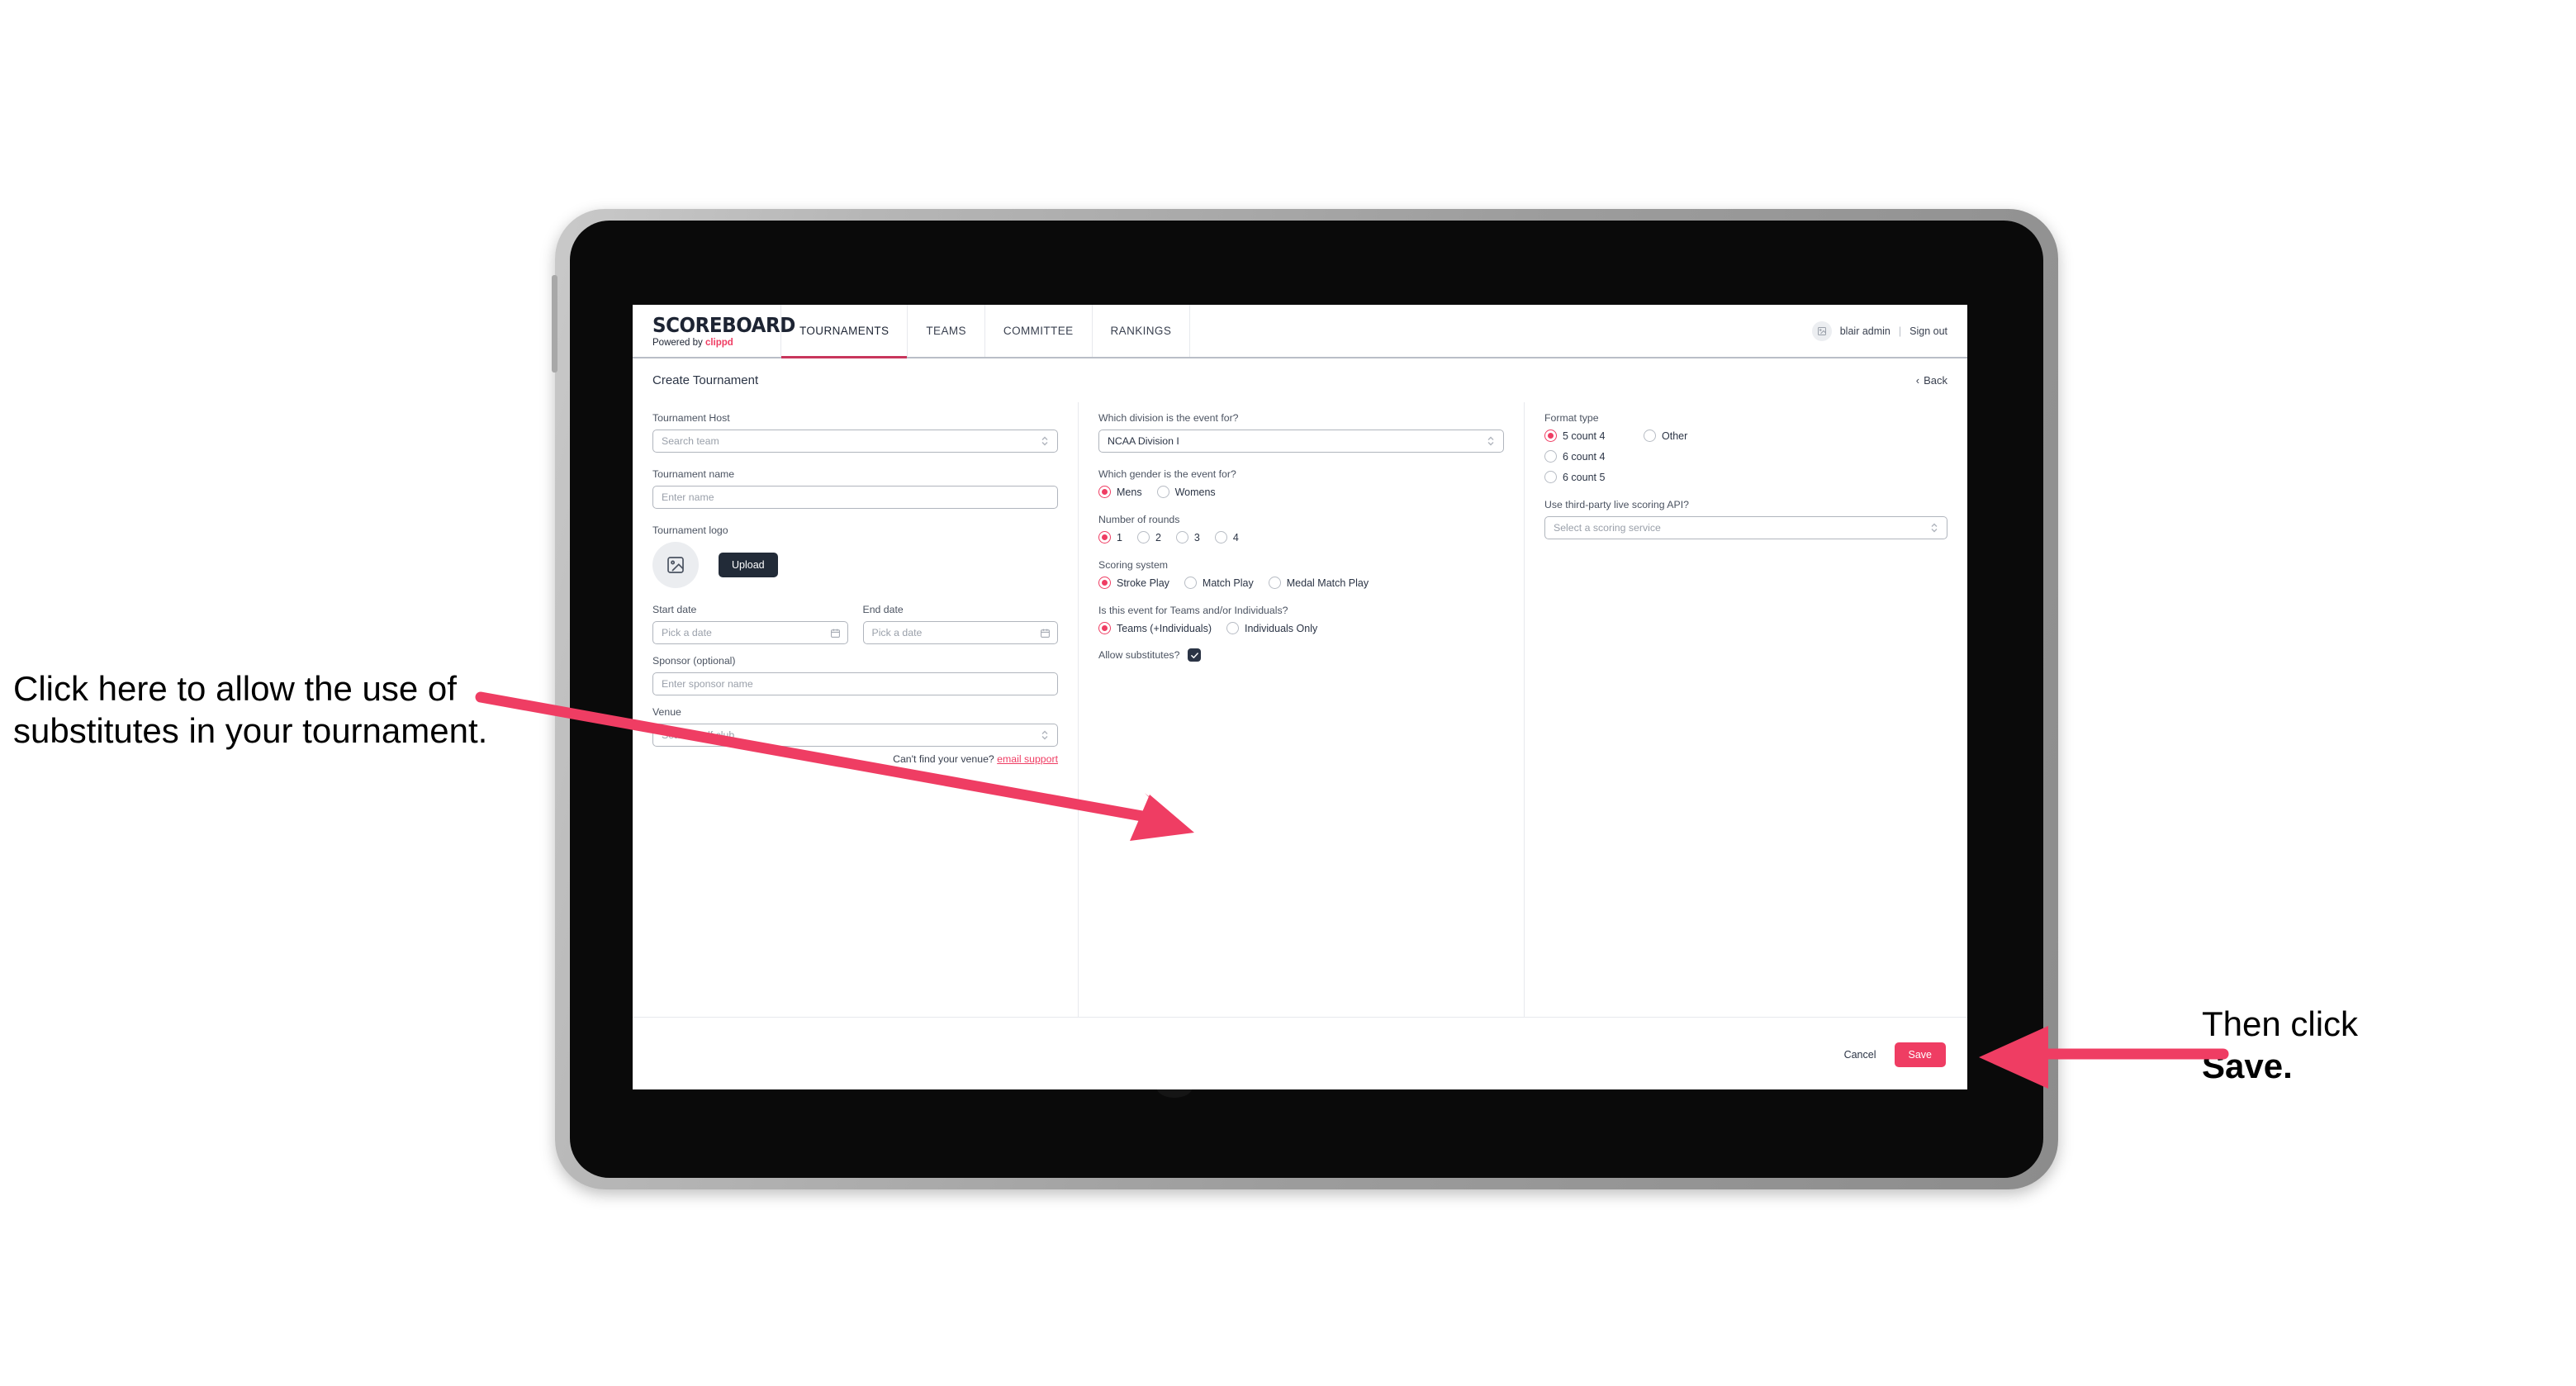 The height and width of the screenshot is (1386, 2576). I want to click on format-option-5-count-4: 5 count 4, so click(1586, 436).